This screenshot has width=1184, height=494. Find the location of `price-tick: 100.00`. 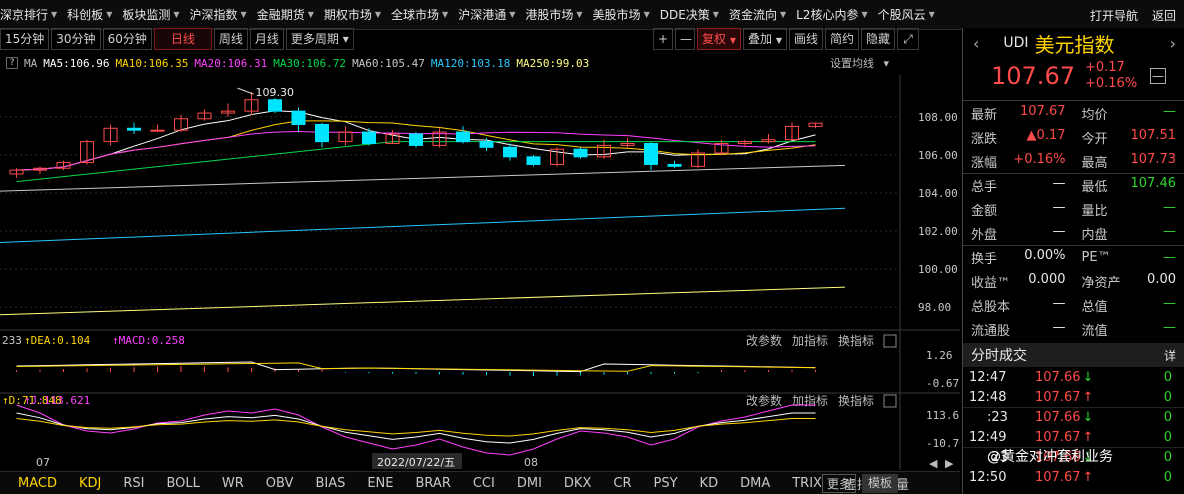

price-tick: 100.00 is located at coordinates (938, 269).